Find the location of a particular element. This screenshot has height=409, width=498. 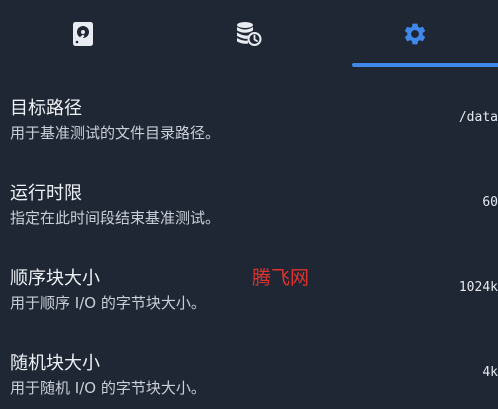

setting-description: 指定在此时间段结束基准测试。 is located at coordinates (115, 218).